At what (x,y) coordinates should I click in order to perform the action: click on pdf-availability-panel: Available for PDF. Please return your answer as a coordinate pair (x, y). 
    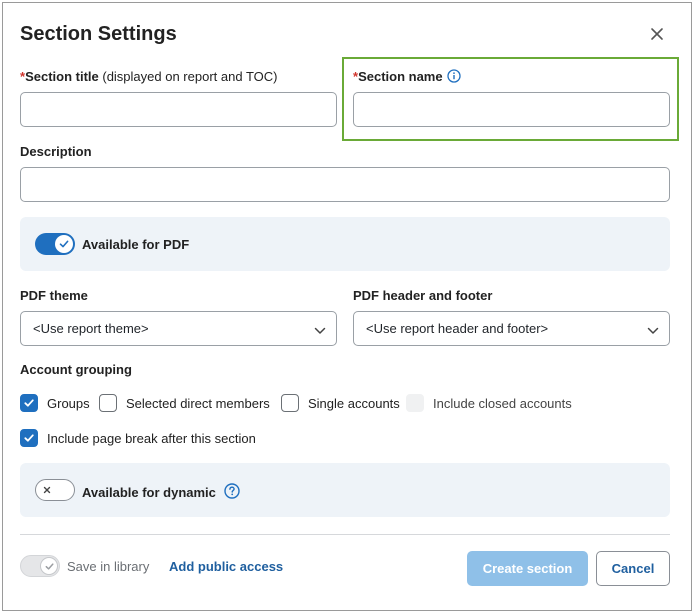
    Looking at the image, I should click on (345, 244).